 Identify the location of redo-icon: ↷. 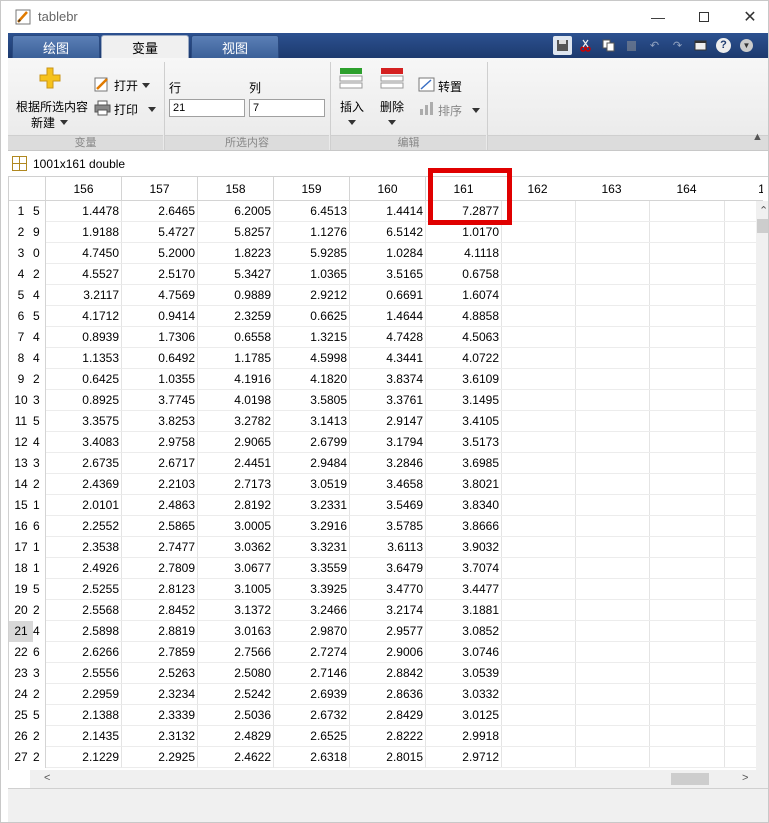
(677, 45).